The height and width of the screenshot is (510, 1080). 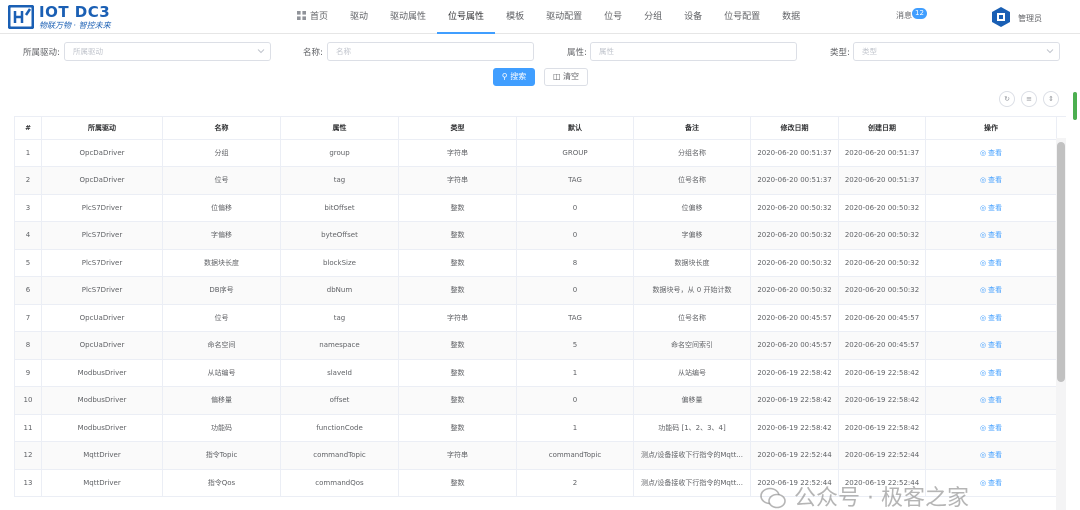 I want to click on table-cell: blockSize, so click(x=339, y=263).